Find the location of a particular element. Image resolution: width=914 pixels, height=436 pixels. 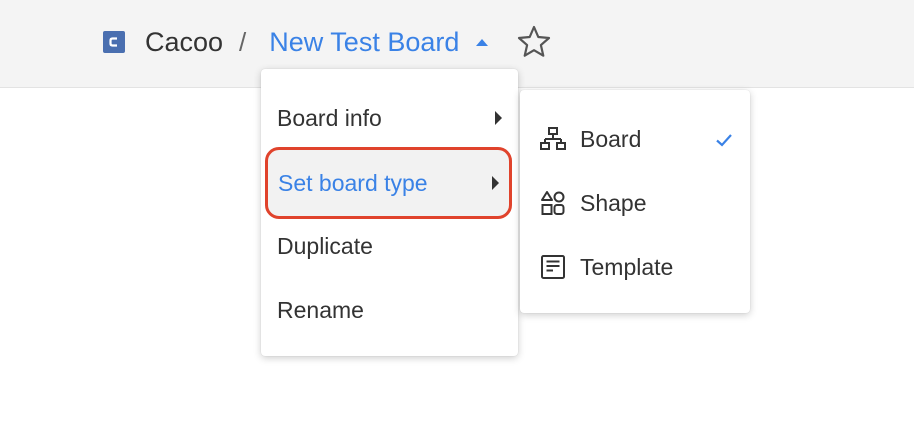

breadcrumb: Cacoo / New Test Board is located at coordinates (328, 42).